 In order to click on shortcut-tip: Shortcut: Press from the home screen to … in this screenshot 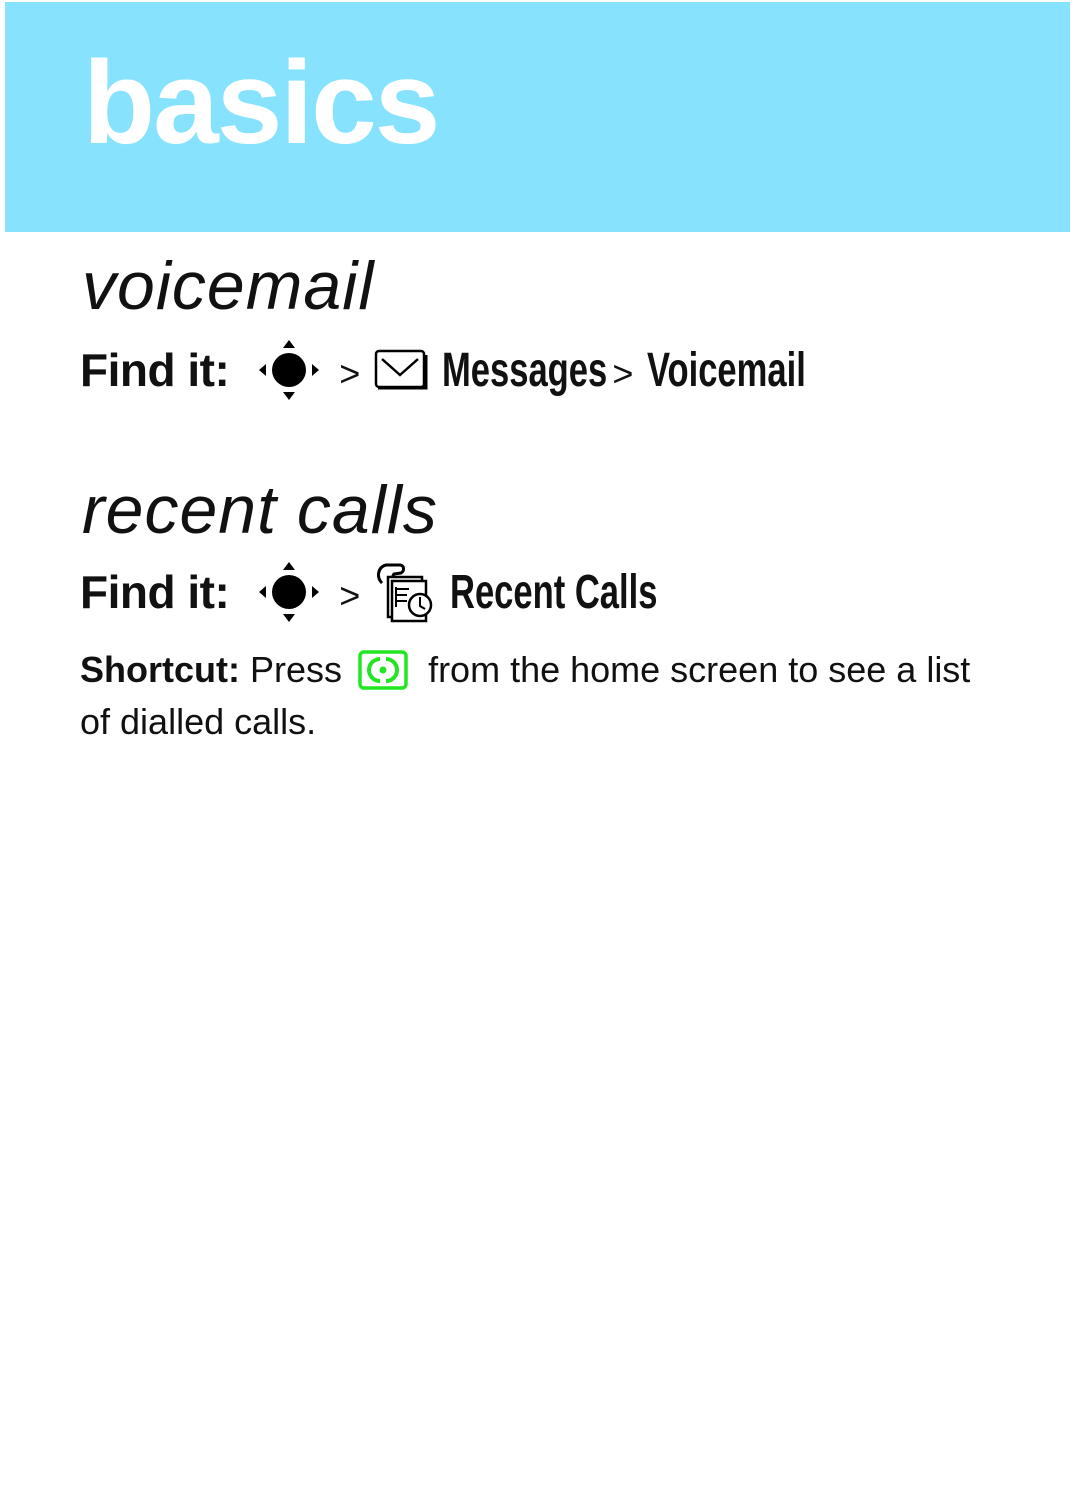, I will do `click(540, 696)`.